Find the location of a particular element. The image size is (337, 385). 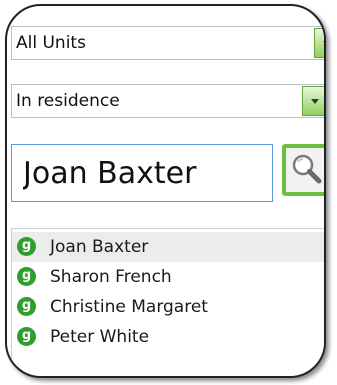

units-dropdown-chevron-down-icon is located at coordinates (319, 43).